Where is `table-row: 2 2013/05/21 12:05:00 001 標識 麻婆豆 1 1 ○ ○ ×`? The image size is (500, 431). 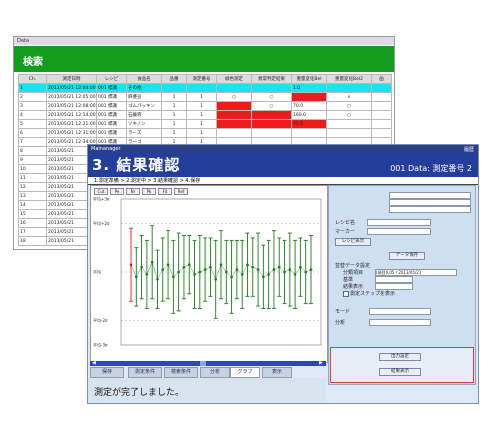 table-row: 2 2013/05/21 12:05:00 001 標識 麻婆豆 1 1 ○ ○ × is located at coordinates (205, 97).